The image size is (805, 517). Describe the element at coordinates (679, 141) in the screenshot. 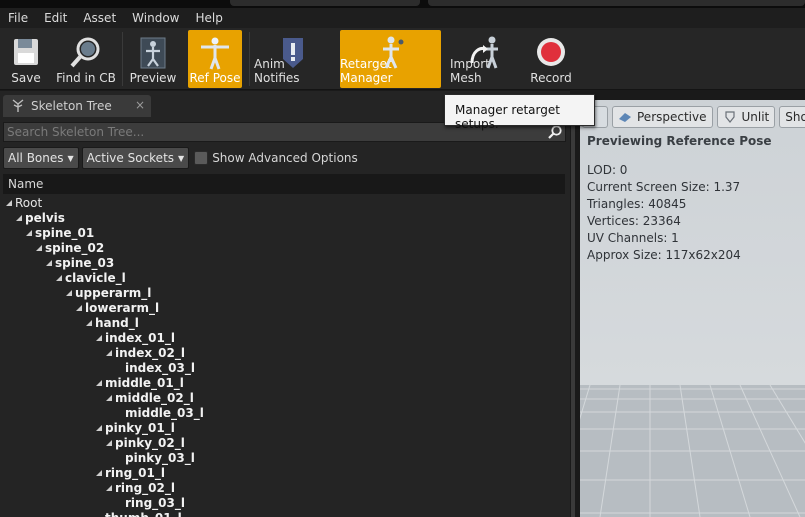

I see `viewport-title: Previewing Reference Pose` at that location.